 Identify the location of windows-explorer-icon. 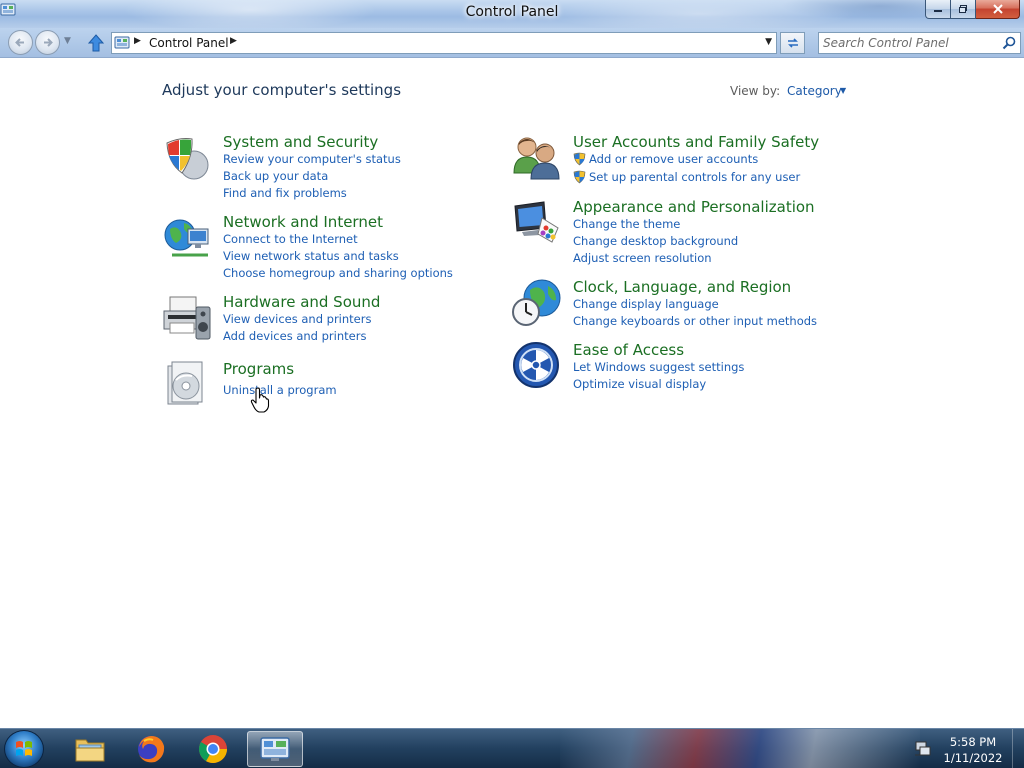
(90, 750).